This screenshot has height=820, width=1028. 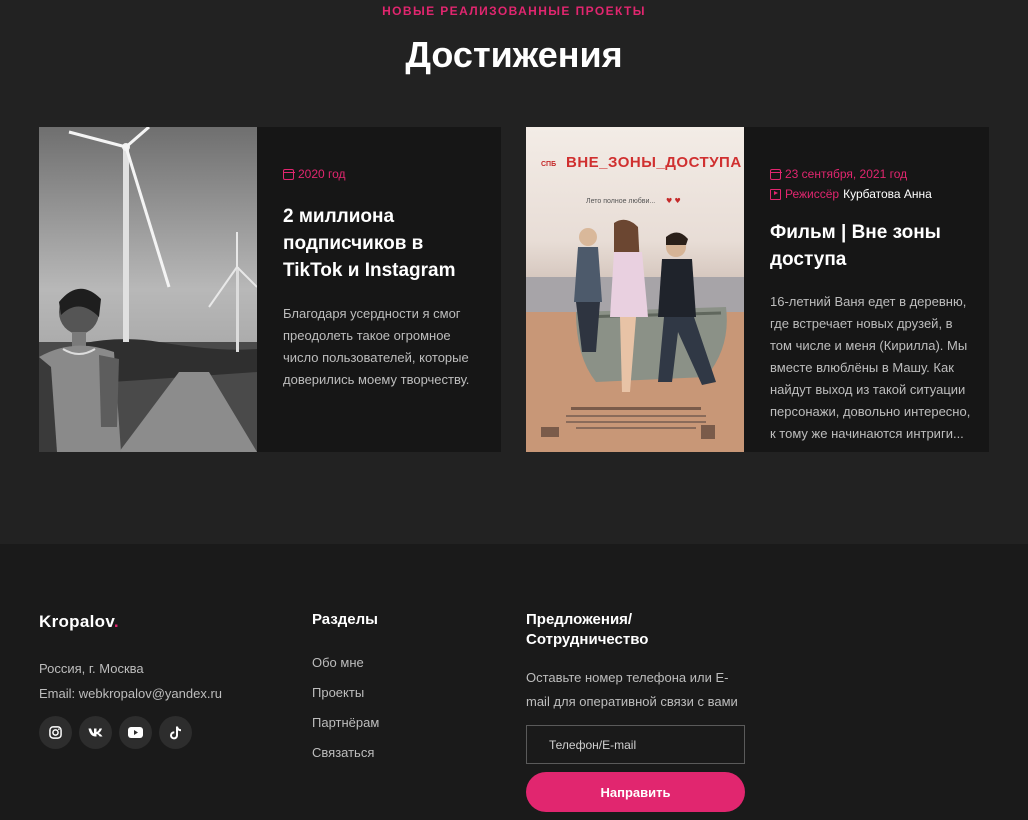 I want to click on card-date: 23 сентября, 2021 год, so click(x=871, y=174).